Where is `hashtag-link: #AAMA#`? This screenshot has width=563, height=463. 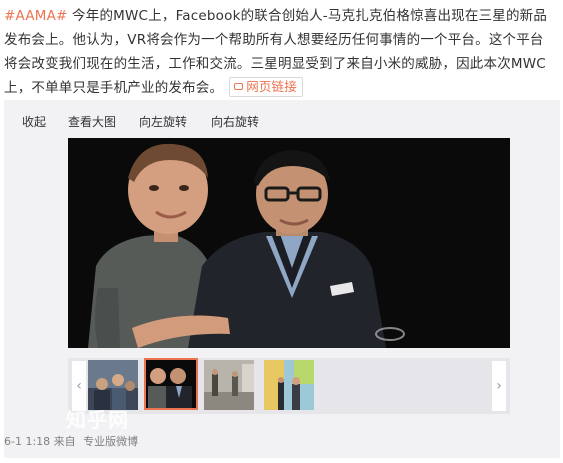 hashtag-link: #AAMA# is located at coordinates (36, 16).